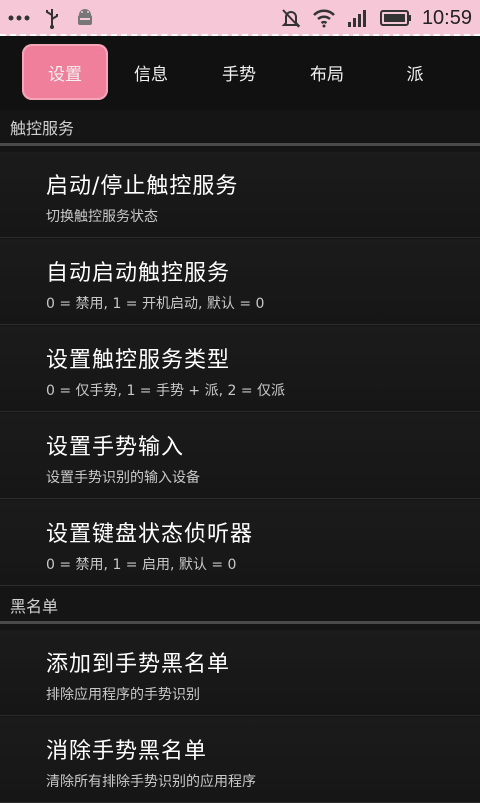 This screenshot has height=803, width=480. What do you see at coordinates (102, 217) in the screenshot?
I see `pref-summary: 切换触控服务状态` at bounding box center [102, 217].